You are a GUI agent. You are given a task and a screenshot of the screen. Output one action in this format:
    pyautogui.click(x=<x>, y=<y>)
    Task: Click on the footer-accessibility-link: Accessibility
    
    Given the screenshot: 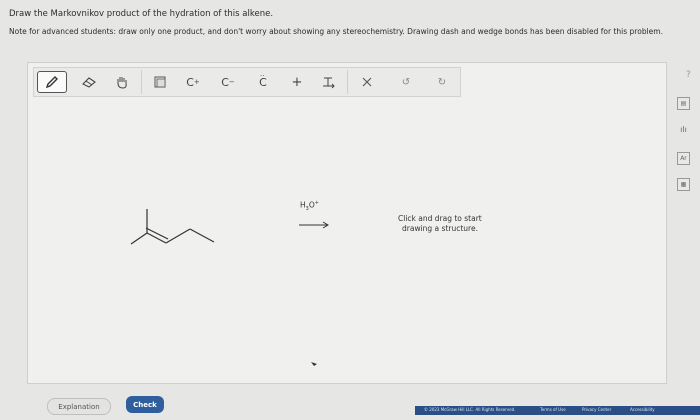 What is the action you would take?
    pyautogui.click(x=642, y=409)
    